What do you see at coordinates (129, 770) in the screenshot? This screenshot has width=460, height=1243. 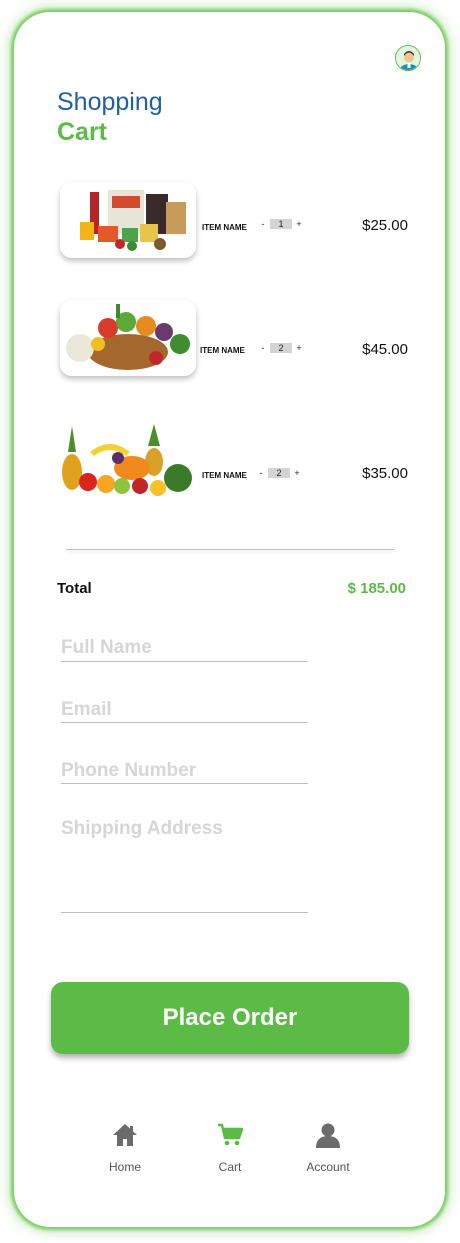 I see `phone-number-placeholder: Phone Number` at bounding box center [129, 770].